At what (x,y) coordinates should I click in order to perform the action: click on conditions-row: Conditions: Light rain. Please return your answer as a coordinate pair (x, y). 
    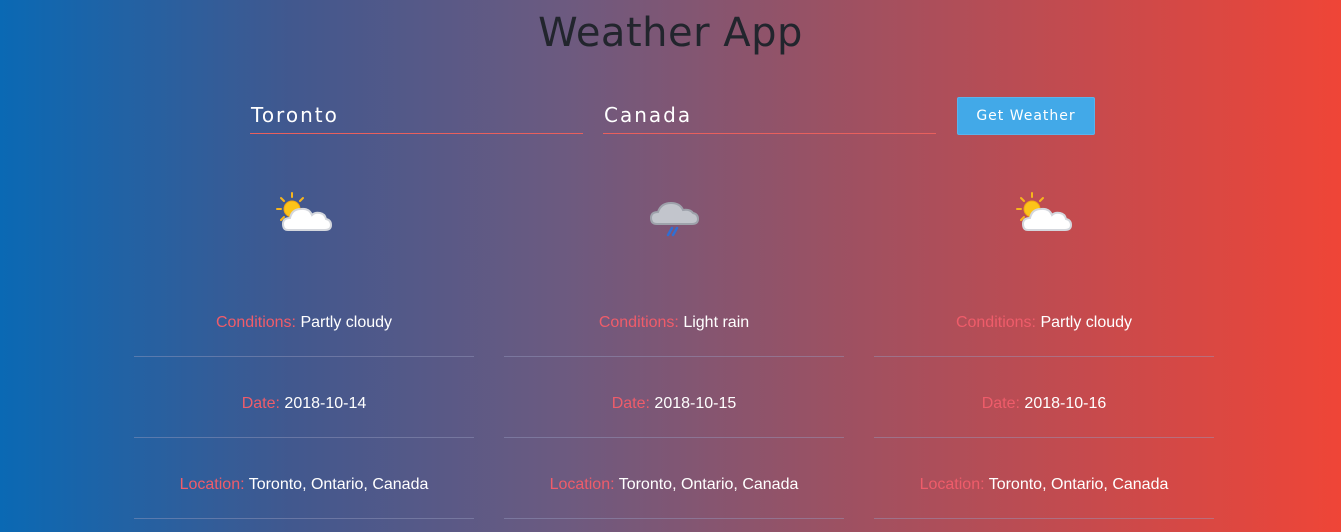
    Looking at the image, I should click on (674, 316).